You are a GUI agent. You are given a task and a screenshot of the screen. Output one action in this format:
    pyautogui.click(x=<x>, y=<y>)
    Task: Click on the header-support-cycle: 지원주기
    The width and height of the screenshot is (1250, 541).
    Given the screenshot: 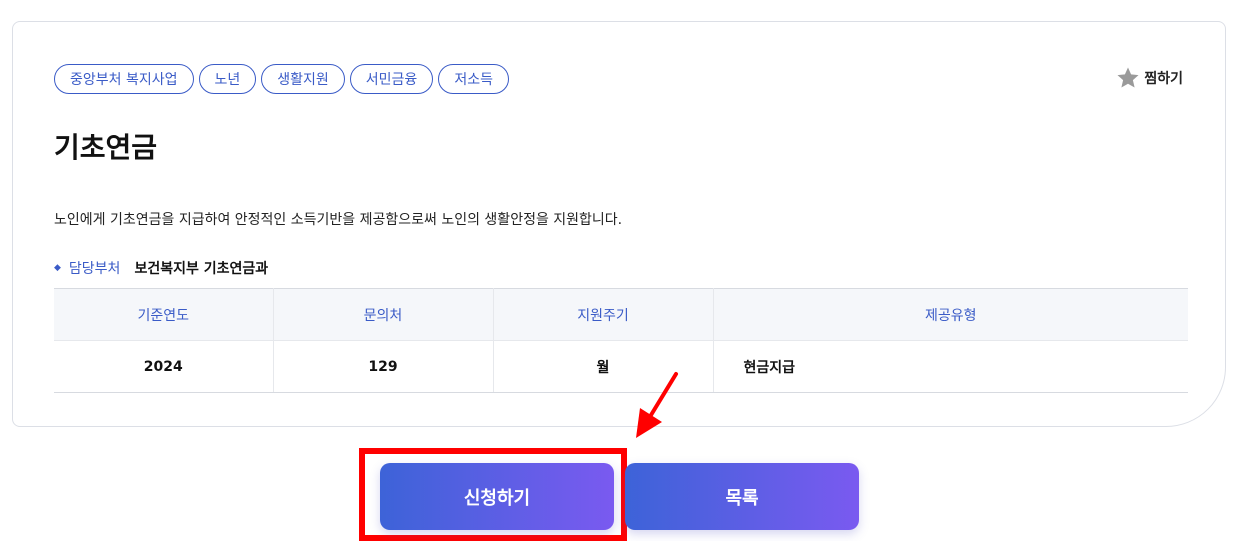 What is the action you would take?
    pyautogui.click(x=603, y=314)
    